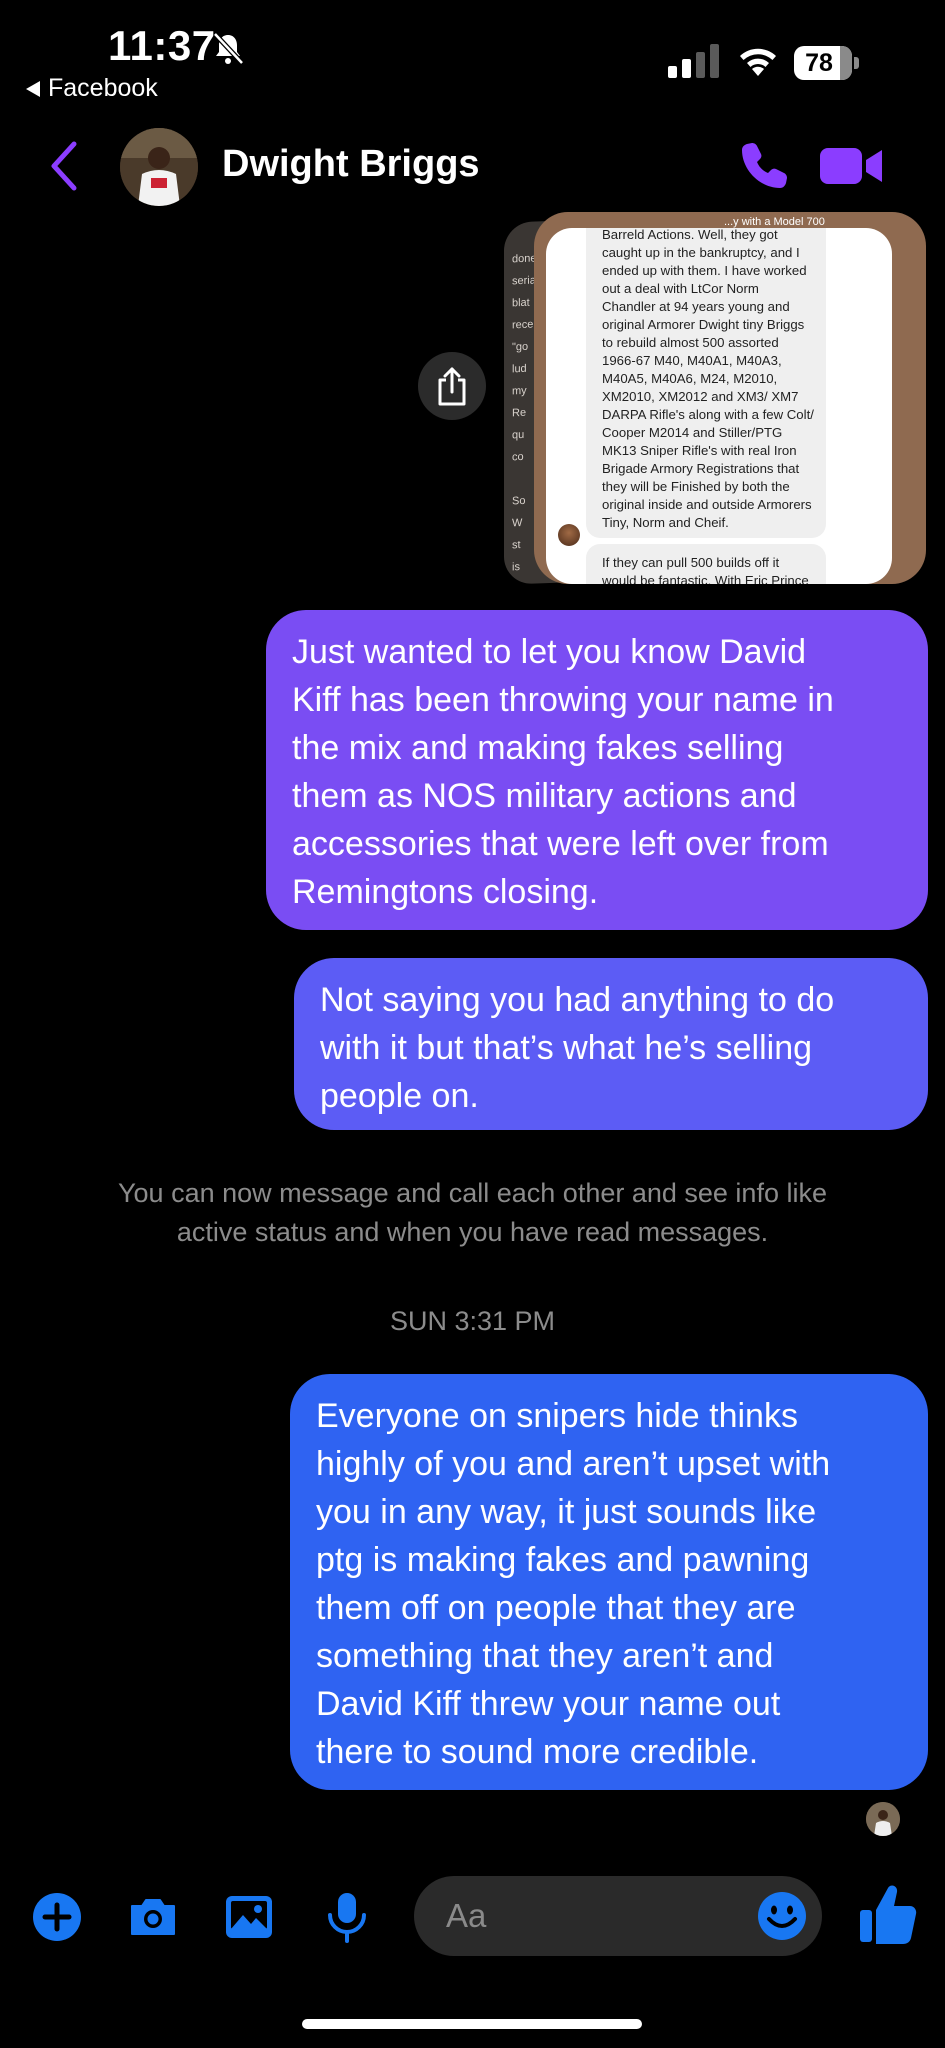 The width and height of the screenshot is (945, 2048). I want to click on status-time: 11:37, so click(162, 45).